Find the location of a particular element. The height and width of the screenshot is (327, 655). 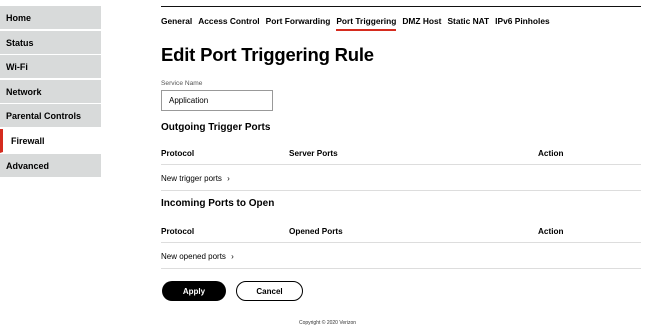

incoming-col-action: Action is located at coordinates (551, 231).